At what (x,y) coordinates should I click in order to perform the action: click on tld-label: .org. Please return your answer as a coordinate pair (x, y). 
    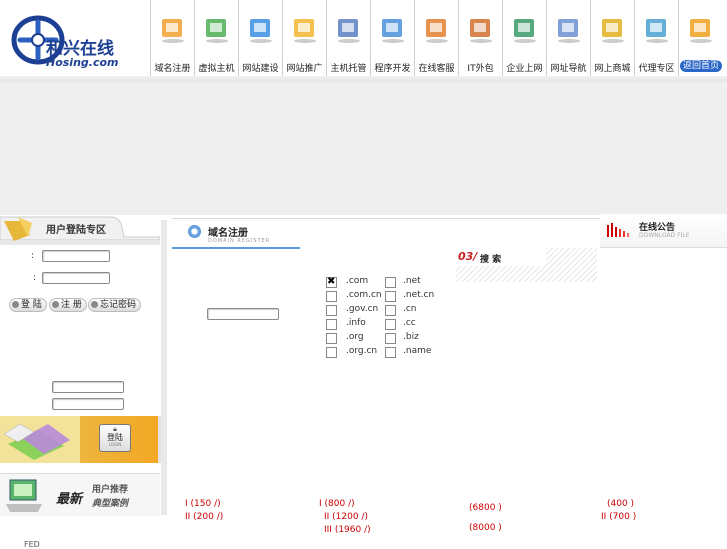
    Looking at the image, I should click on (355, 337).